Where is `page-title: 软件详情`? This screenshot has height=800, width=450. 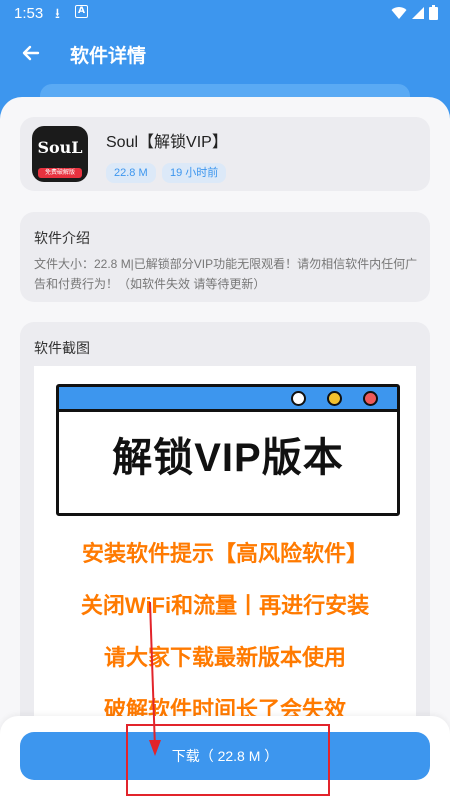
page-title: 软件详情 is located at coordinates (108, 56).